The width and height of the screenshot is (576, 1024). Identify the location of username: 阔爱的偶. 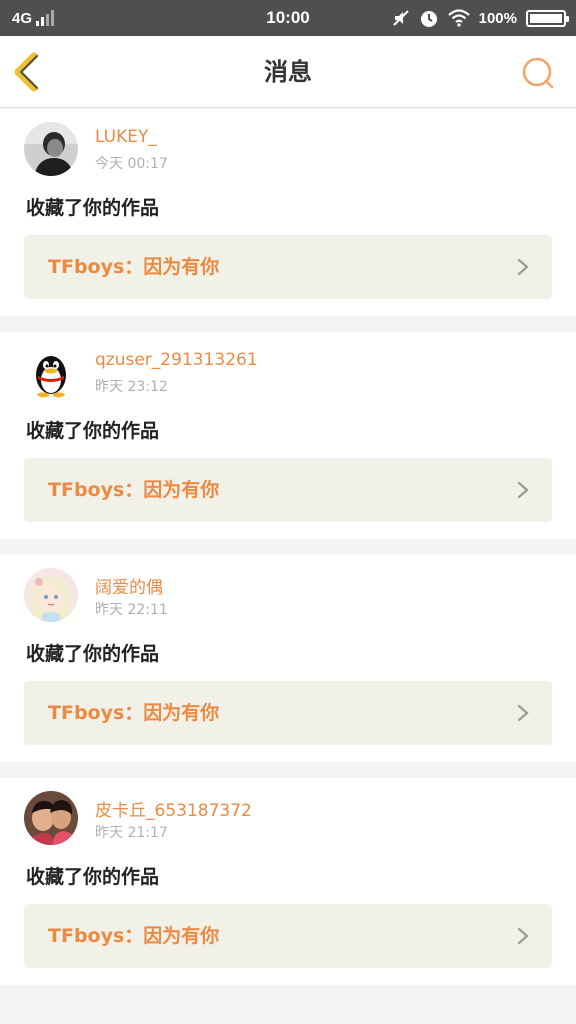
(129, 585).